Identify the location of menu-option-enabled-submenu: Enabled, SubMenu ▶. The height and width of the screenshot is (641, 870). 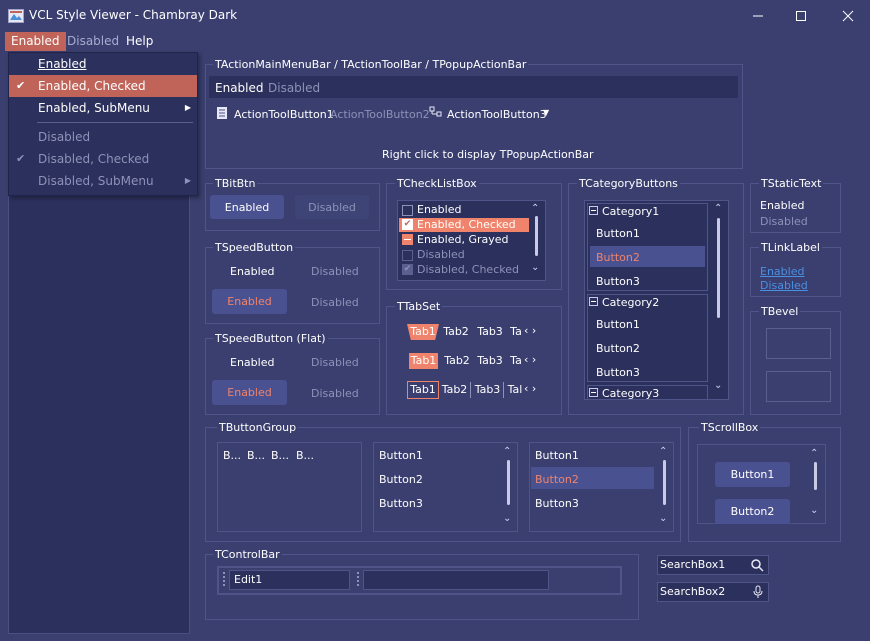
(103, 108).